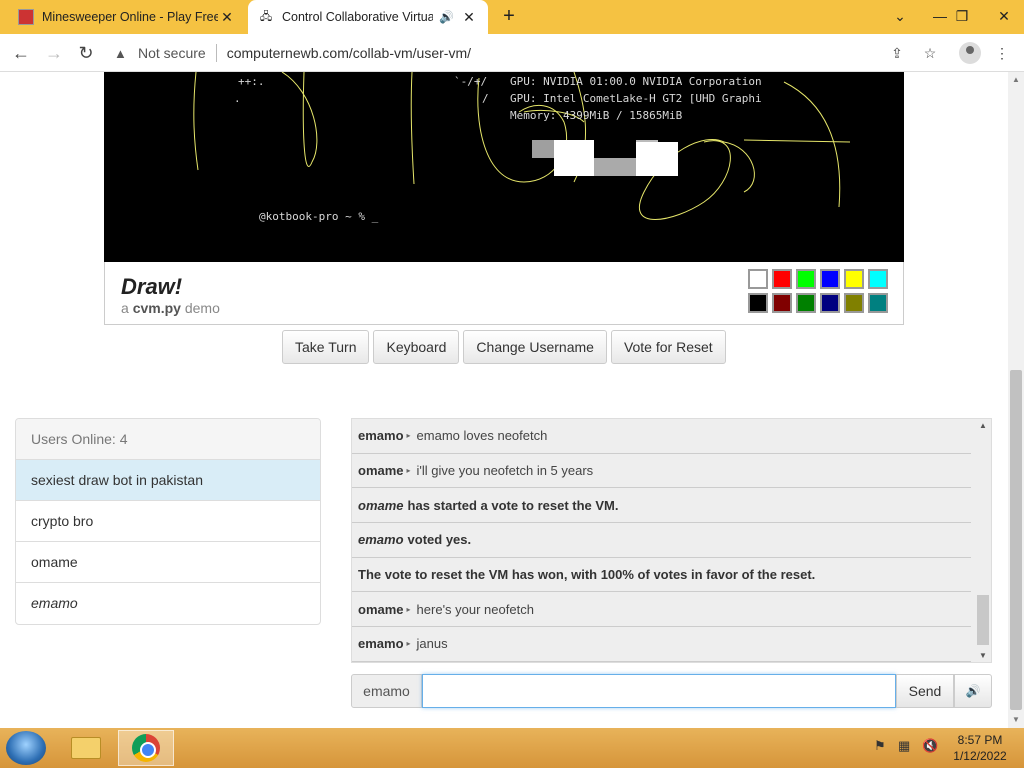  I want to click on taskbar: ⚑ ▦ 🔇 8:57 PM 1/12/2022, so click(512, 748).